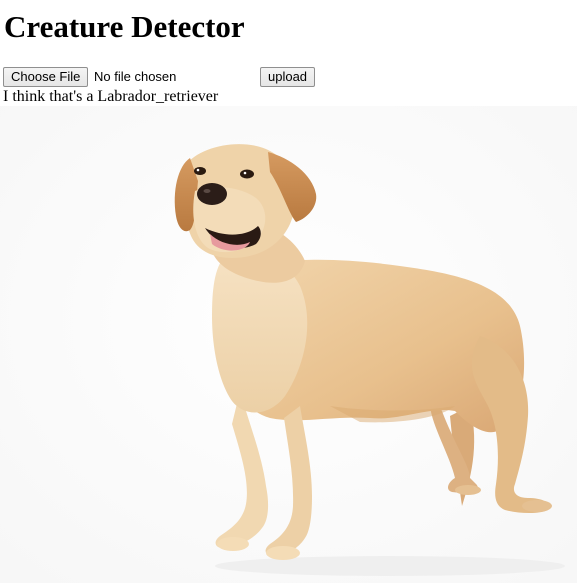  What do you see at coordinates (203, 78) in the screenshot?
I see `upload-form: Choose File No file chosen upload` at bounding box center [203, 78].